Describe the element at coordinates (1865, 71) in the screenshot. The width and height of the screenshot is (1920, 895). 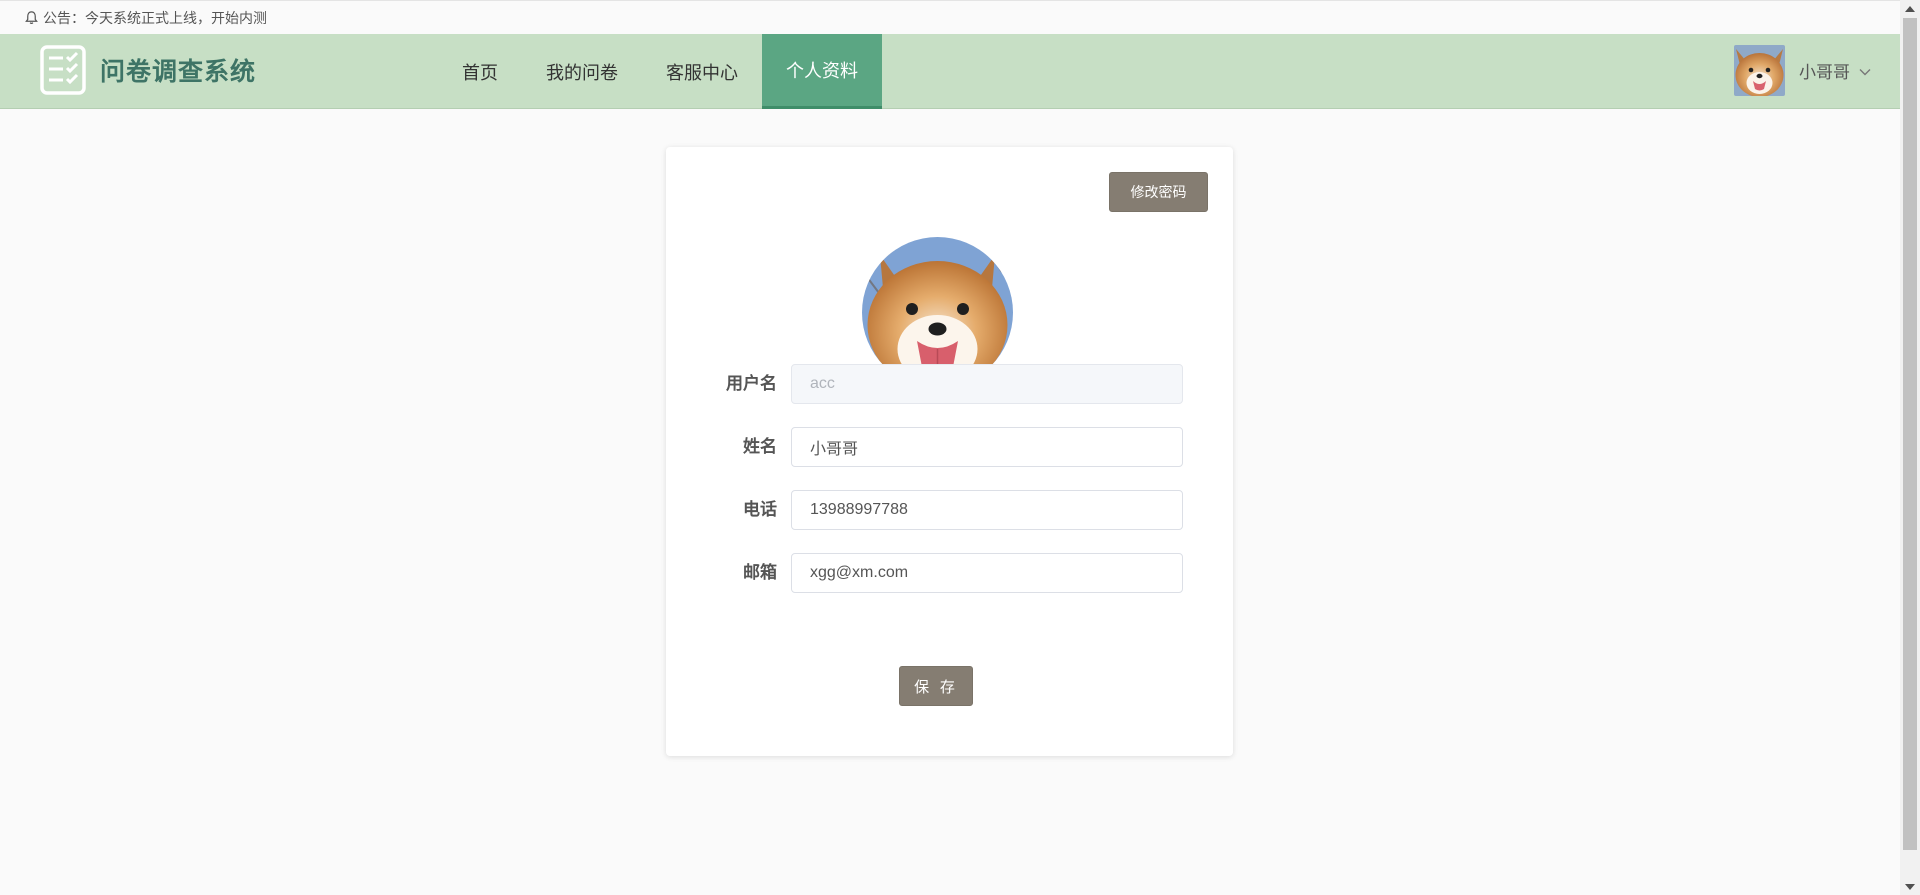
I see `chevron-down-icon` at that location.